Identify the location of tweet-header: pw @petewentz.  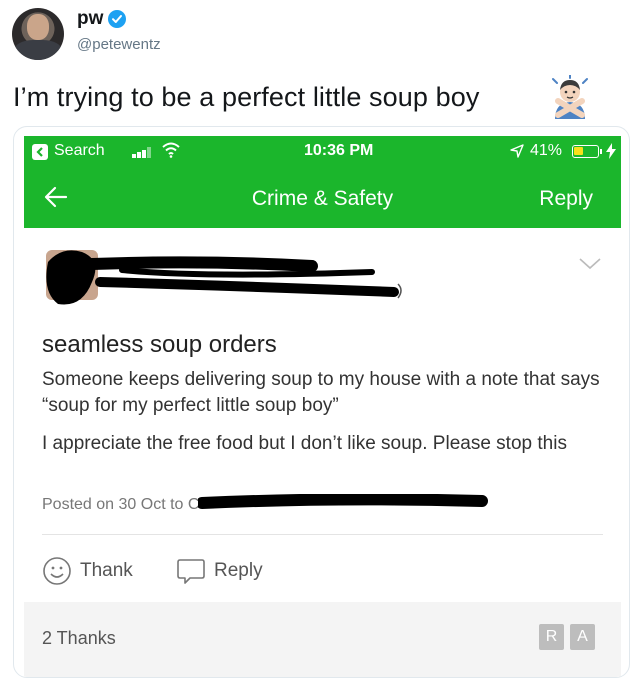
(321, 35).